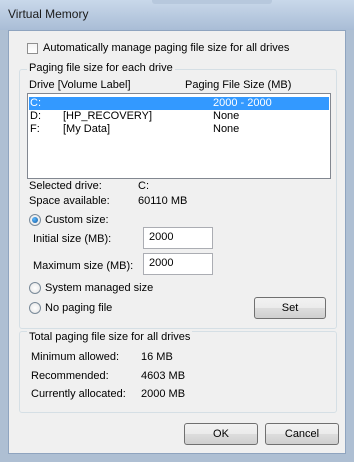  Describe the element at coordinates (290, 308) in the screenshot. I see `set-button: Set` at that location.